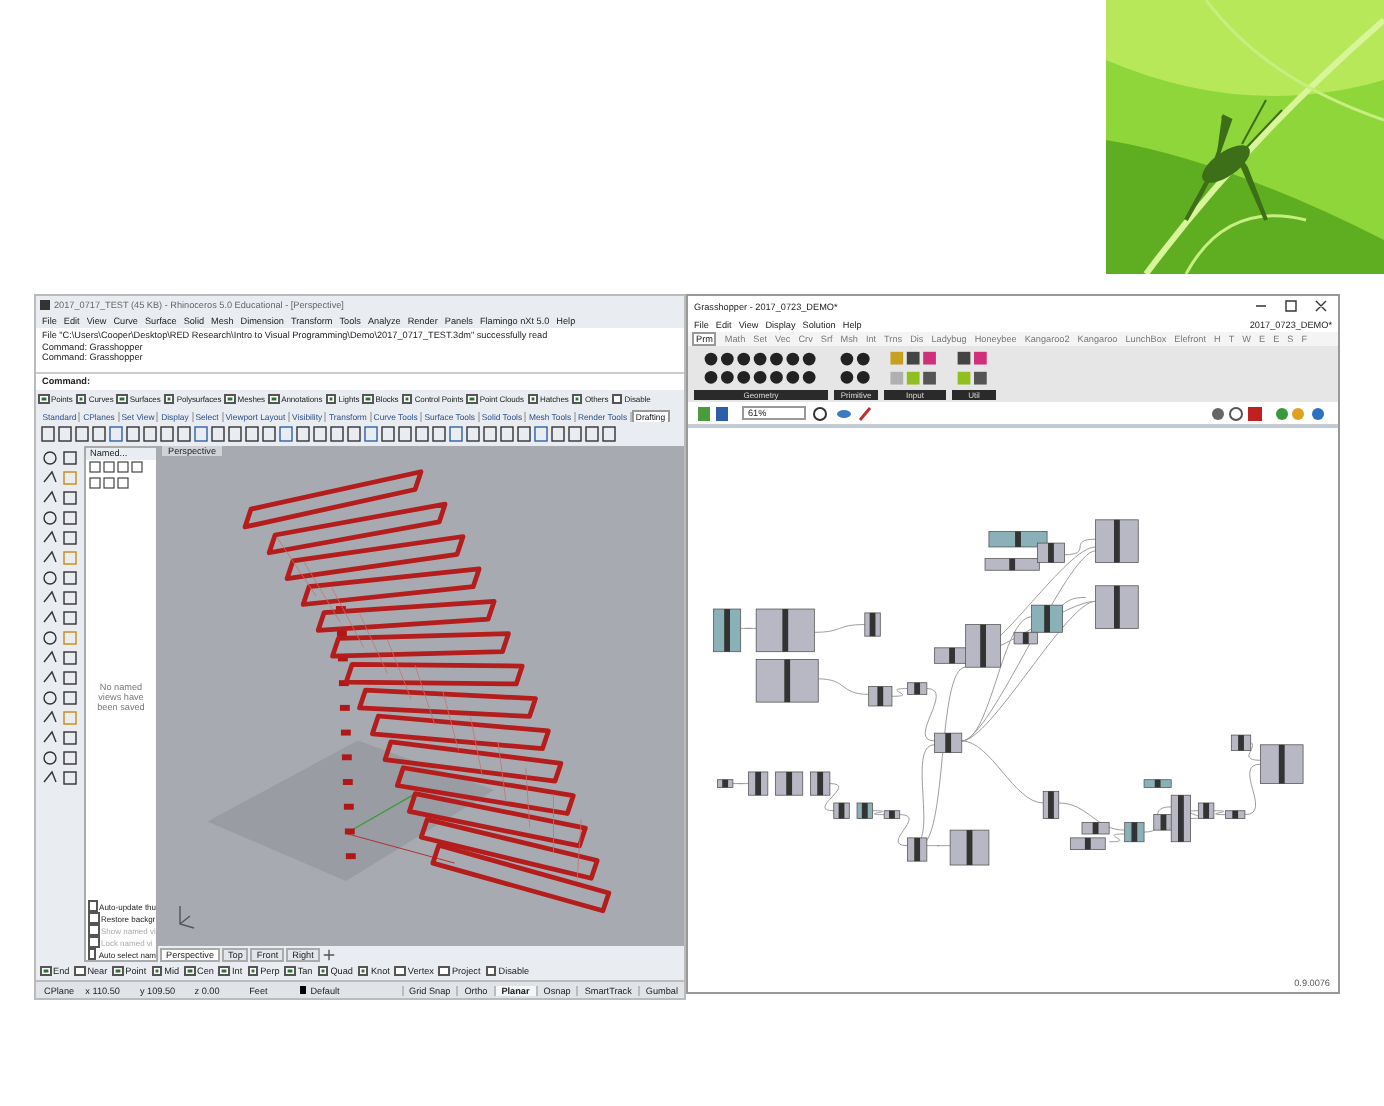 This screenshot has width=1384, height=1106. I want to click on window-controls-icon, so click(1292, 306).